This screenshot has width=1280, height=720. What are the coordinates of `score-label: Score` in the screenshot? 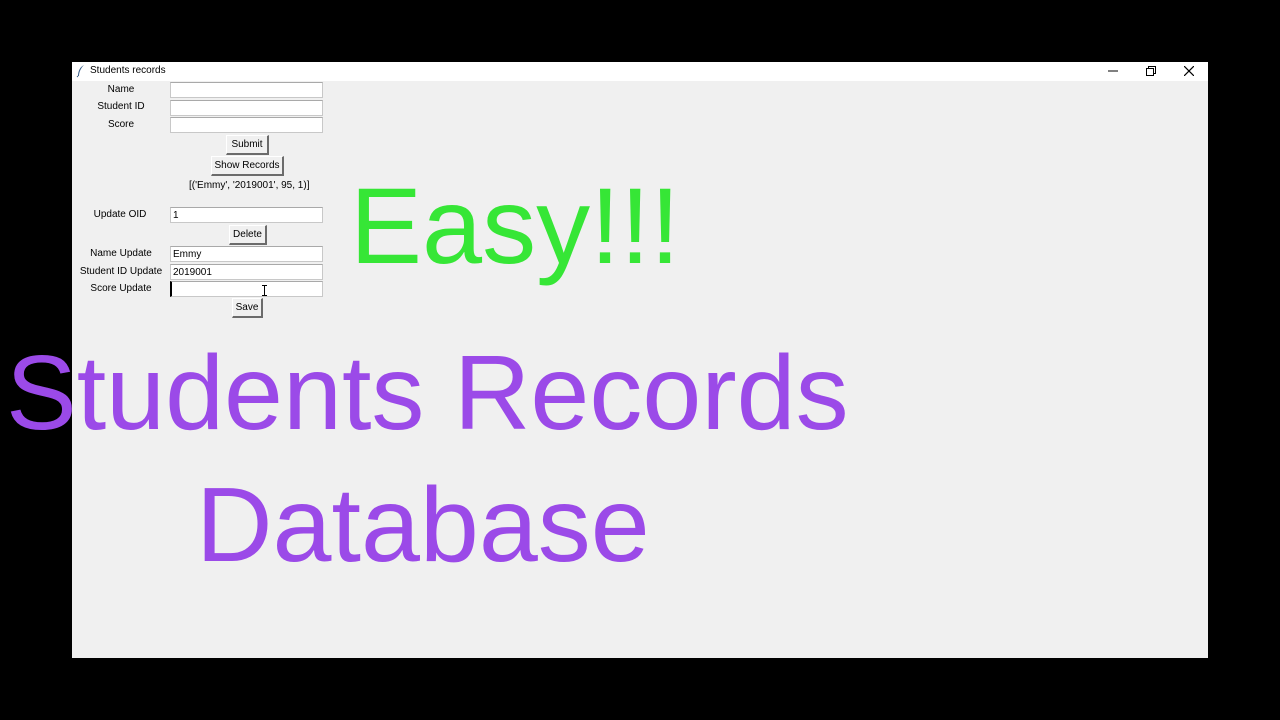 It's located at (121, 124).